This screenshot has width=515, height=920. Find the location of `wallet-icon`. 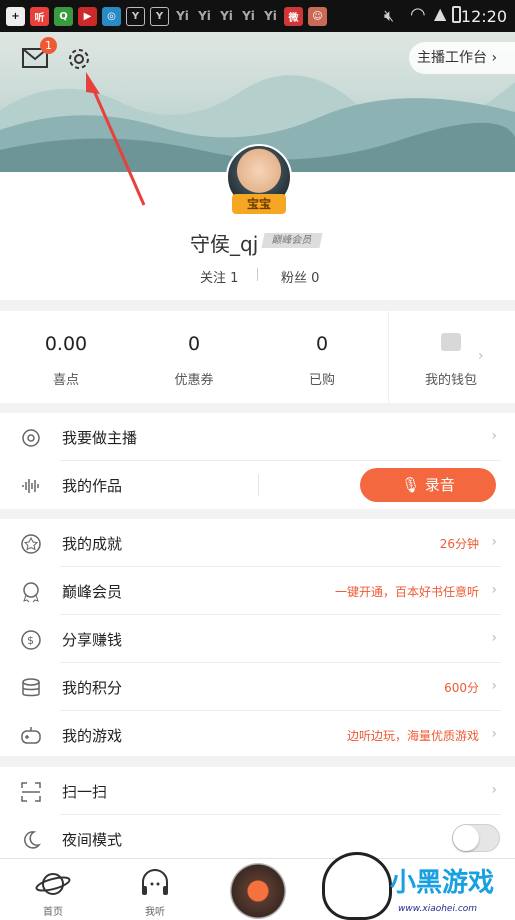

wallet-icon is located at coordinates (451, 342).